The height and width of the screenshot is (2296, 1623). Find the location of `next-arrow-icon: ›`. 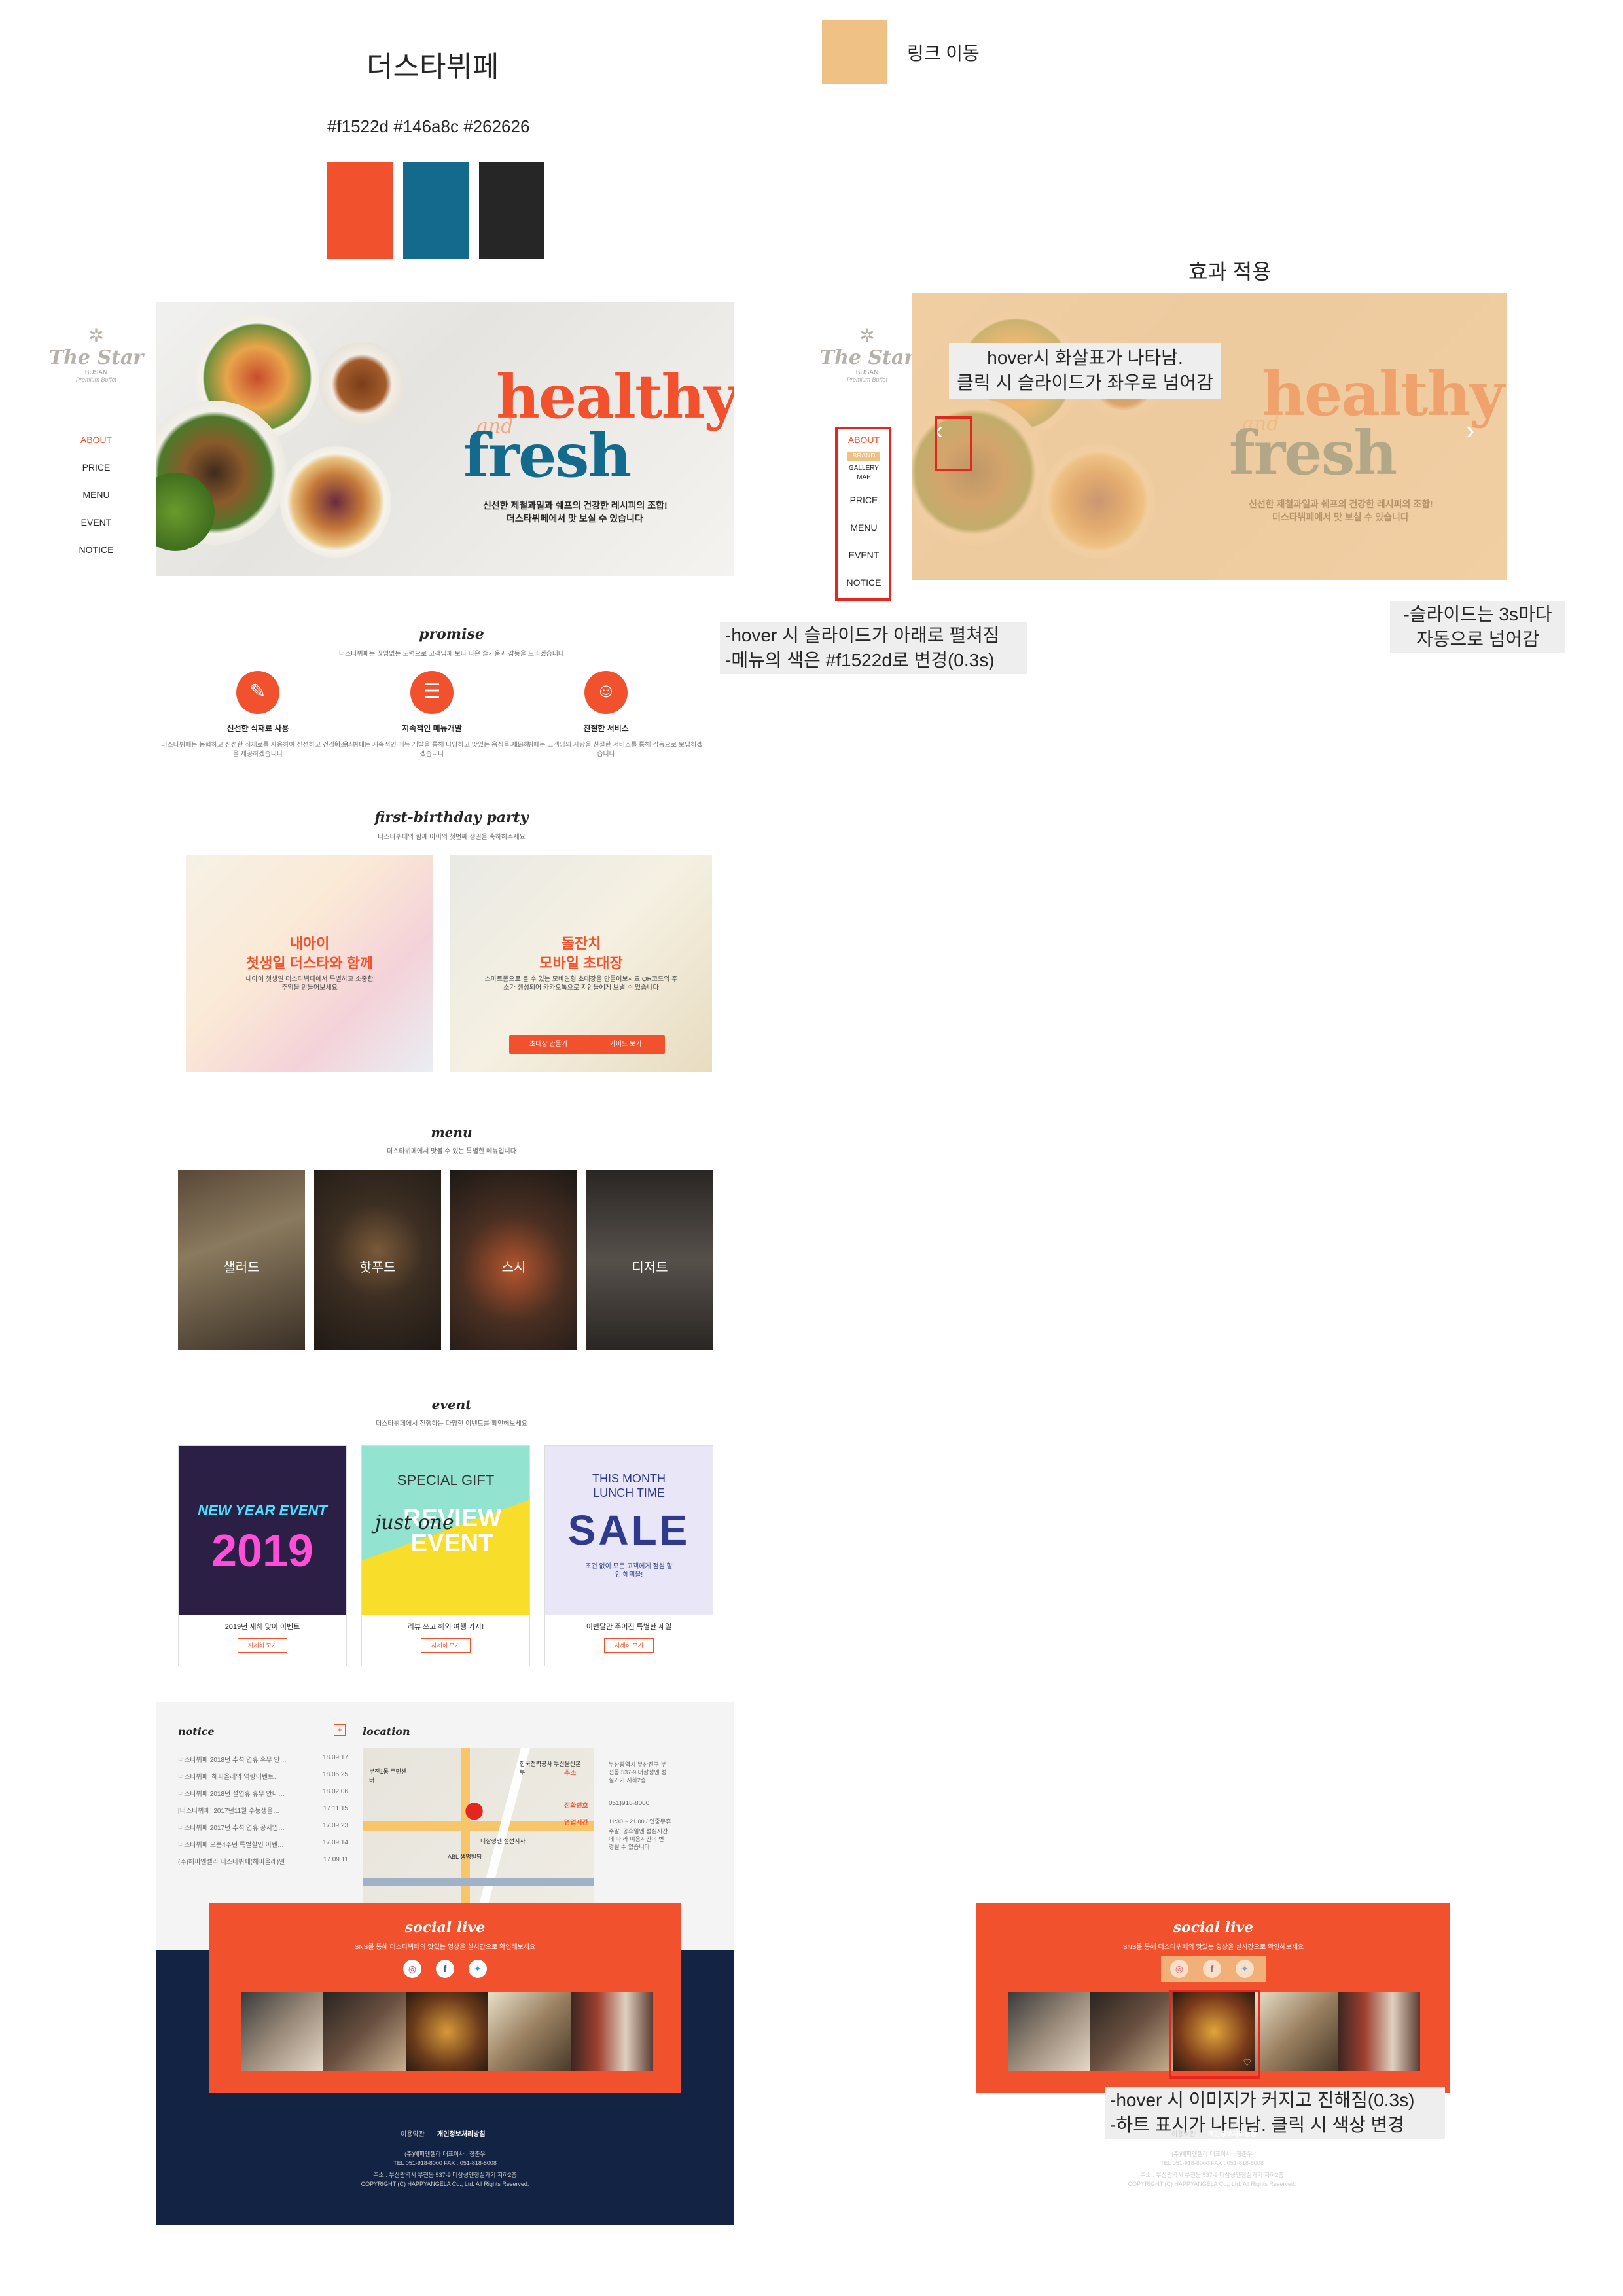

next-arrow-icon: › is located at coordinates (1470, 431).